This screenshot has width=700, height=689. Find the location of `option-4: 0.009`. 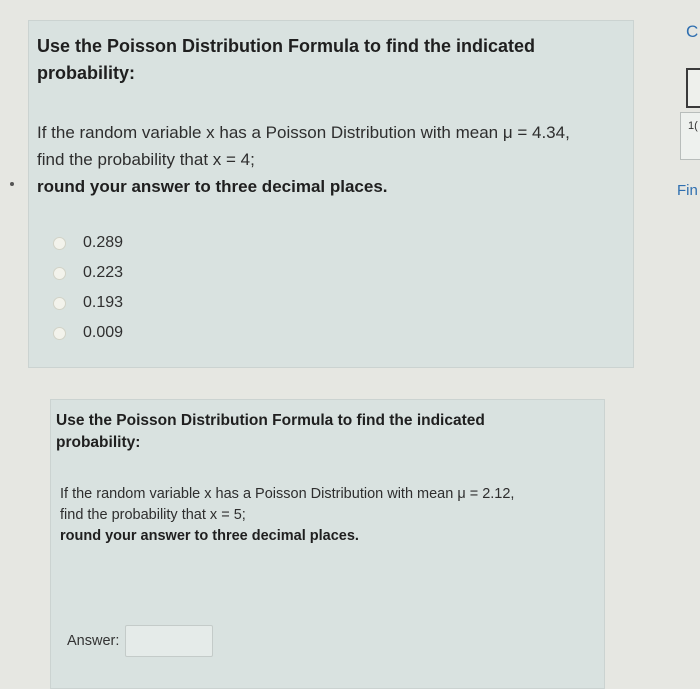

option-4: 0.009 is located at coordinates (88, 333).